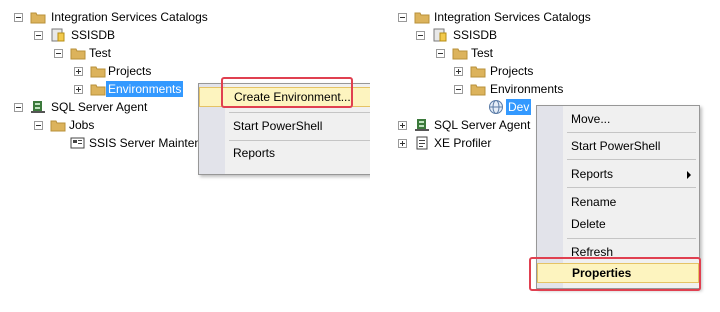 This screenshot has width=720, height=312. I want to click on tree-node-projects: Projects, so click(542, 71).